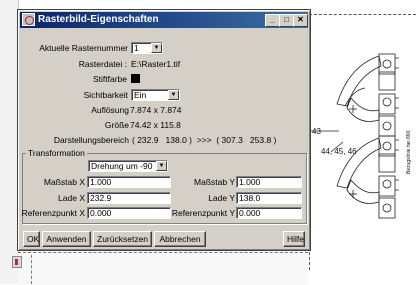 The width and height of the screenshot is (418, 285). I want to click on pos-x-input, so click(129, 198).